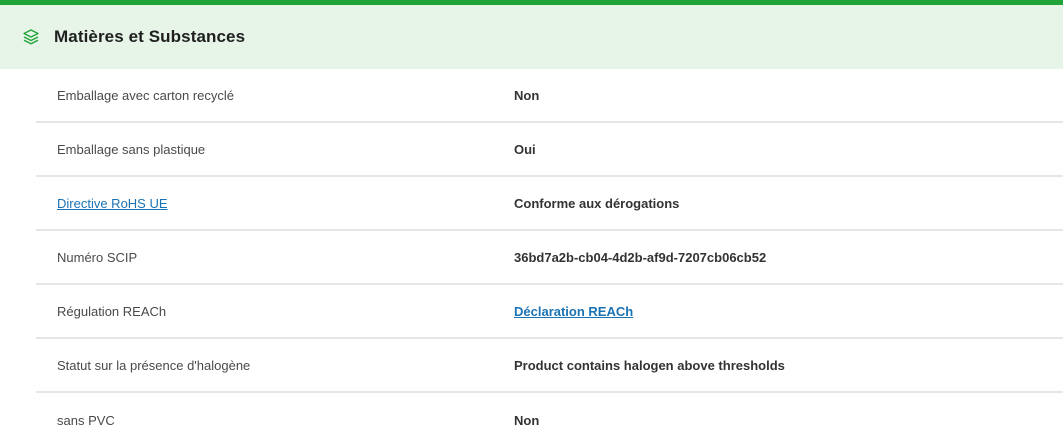  Describe the element at coordinates (640, 257) in the screenshot. I see `scip-number-value: 36bd7a2b-cb04-4d2b-af9d-7207cb06cb52` at that location.